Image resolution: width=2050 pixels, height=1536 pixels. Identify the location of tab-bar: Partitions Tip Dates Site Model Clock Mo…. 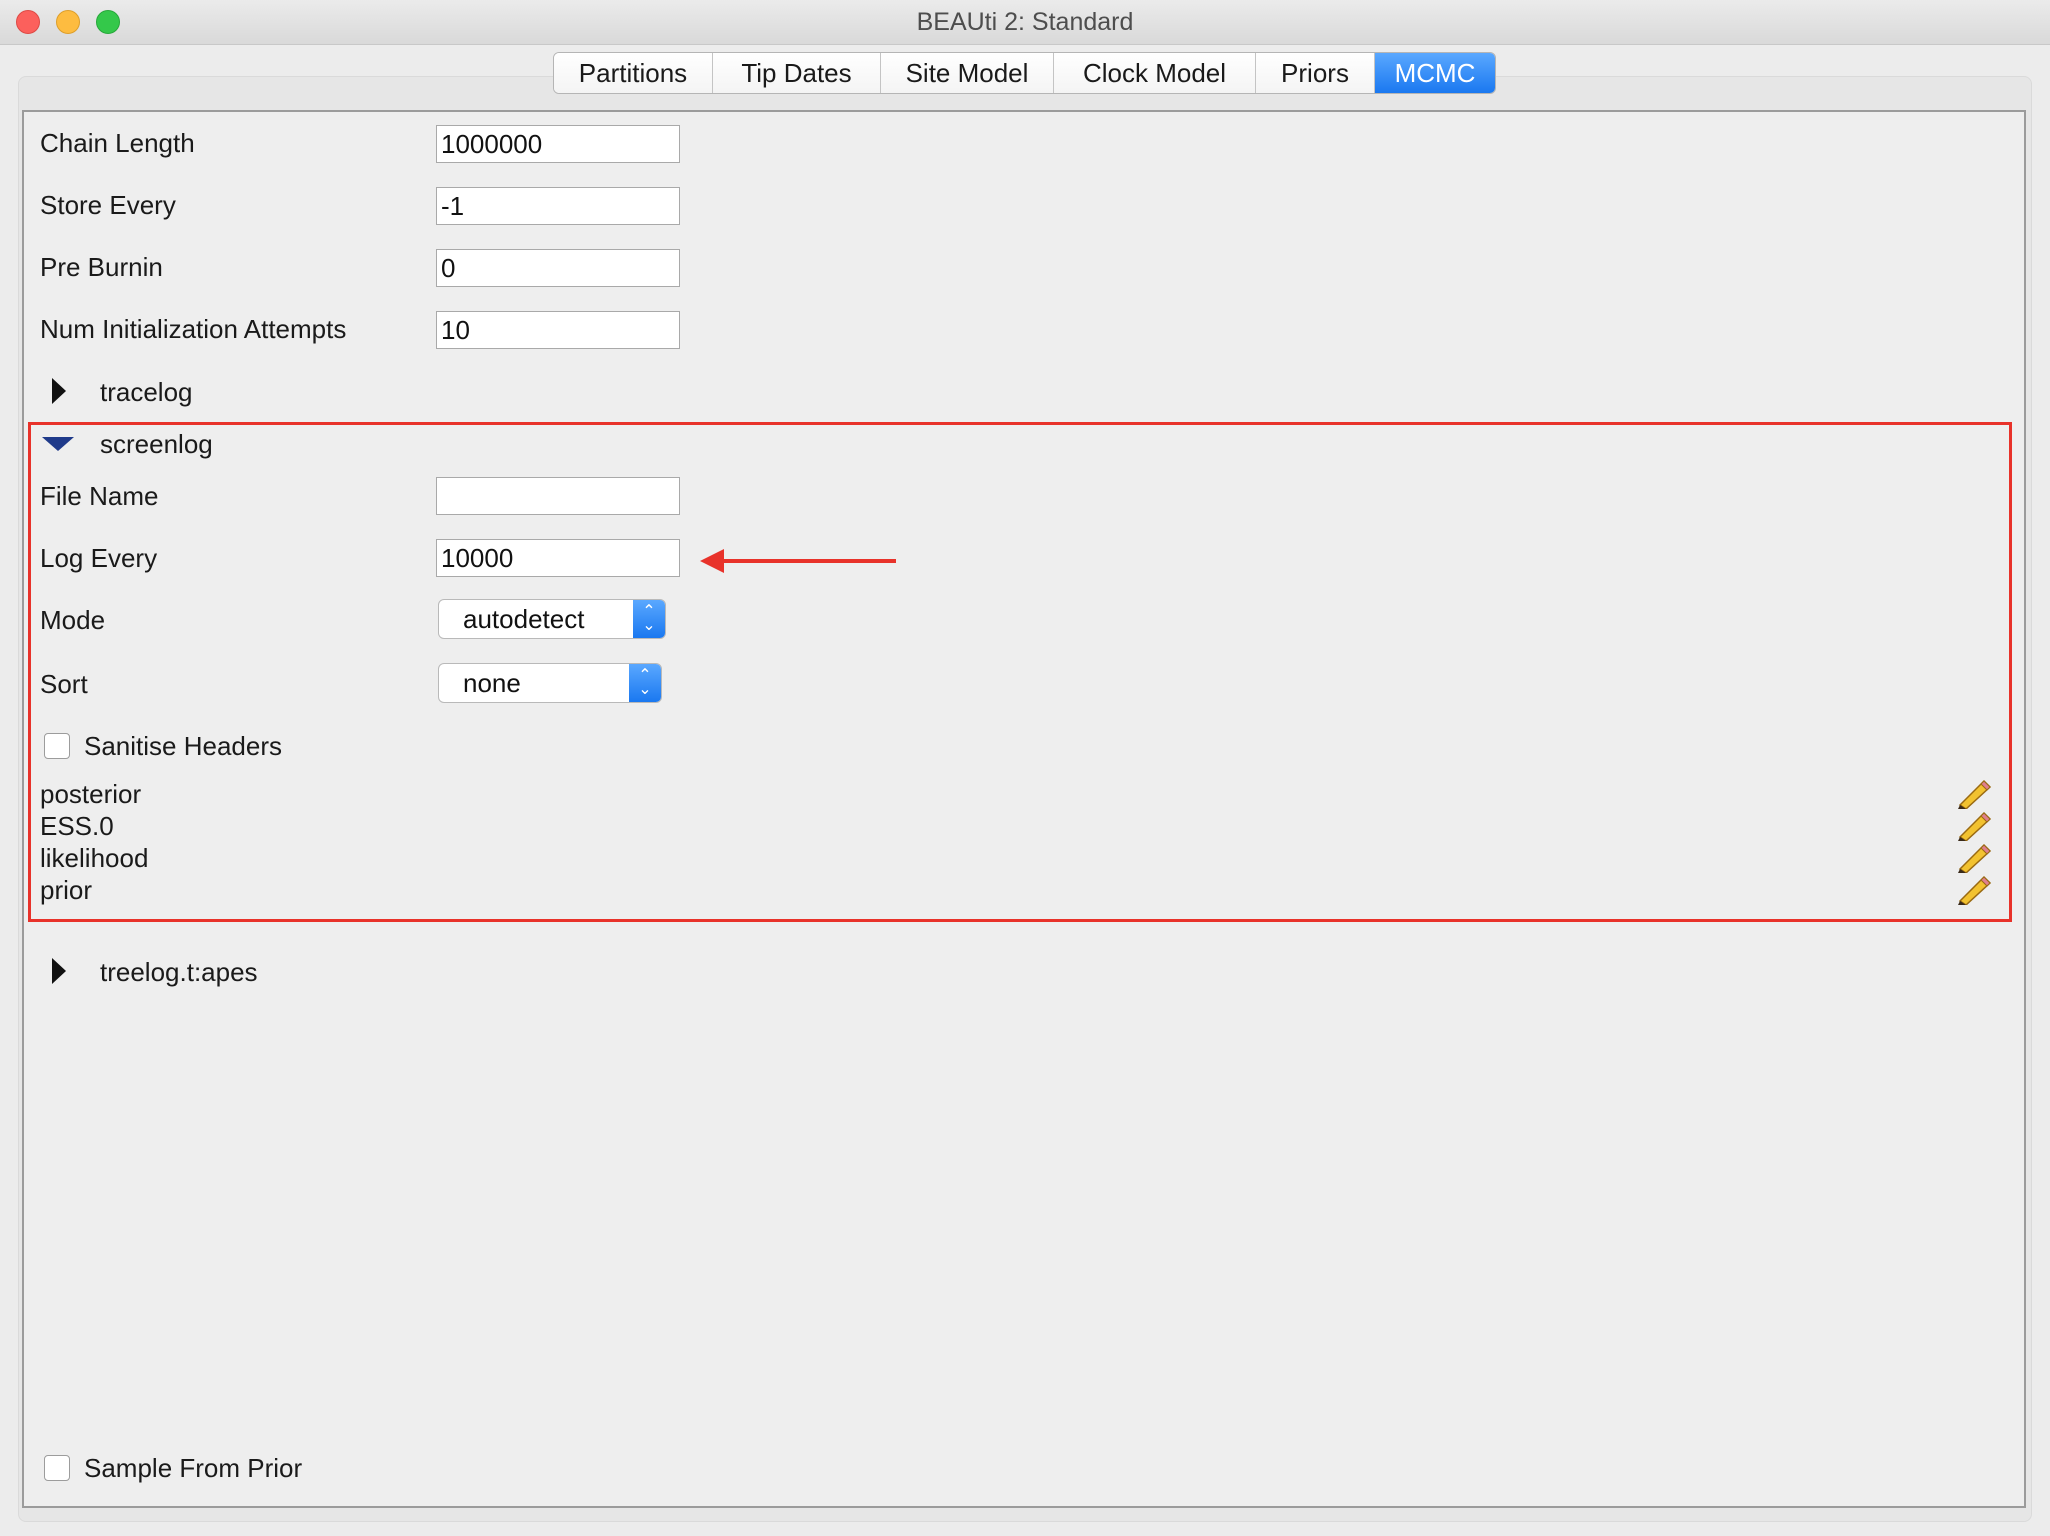
(1024, 73).